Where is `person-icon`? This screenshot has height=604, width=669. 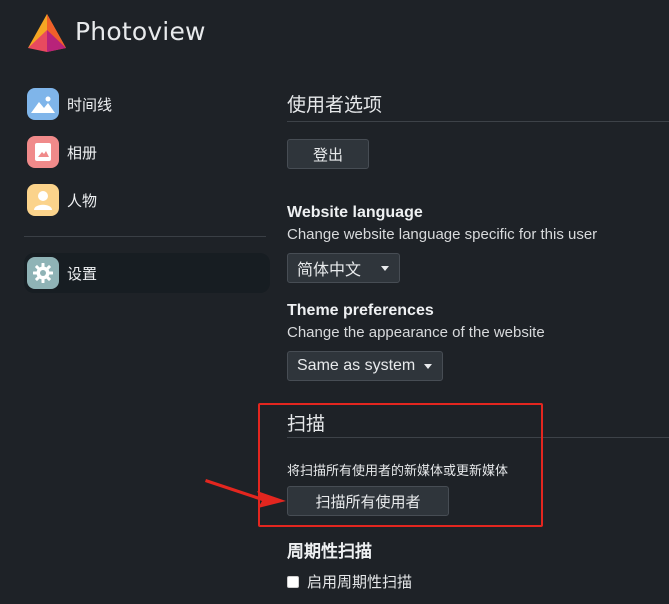
person-icon is located at coordinates (43, 200).